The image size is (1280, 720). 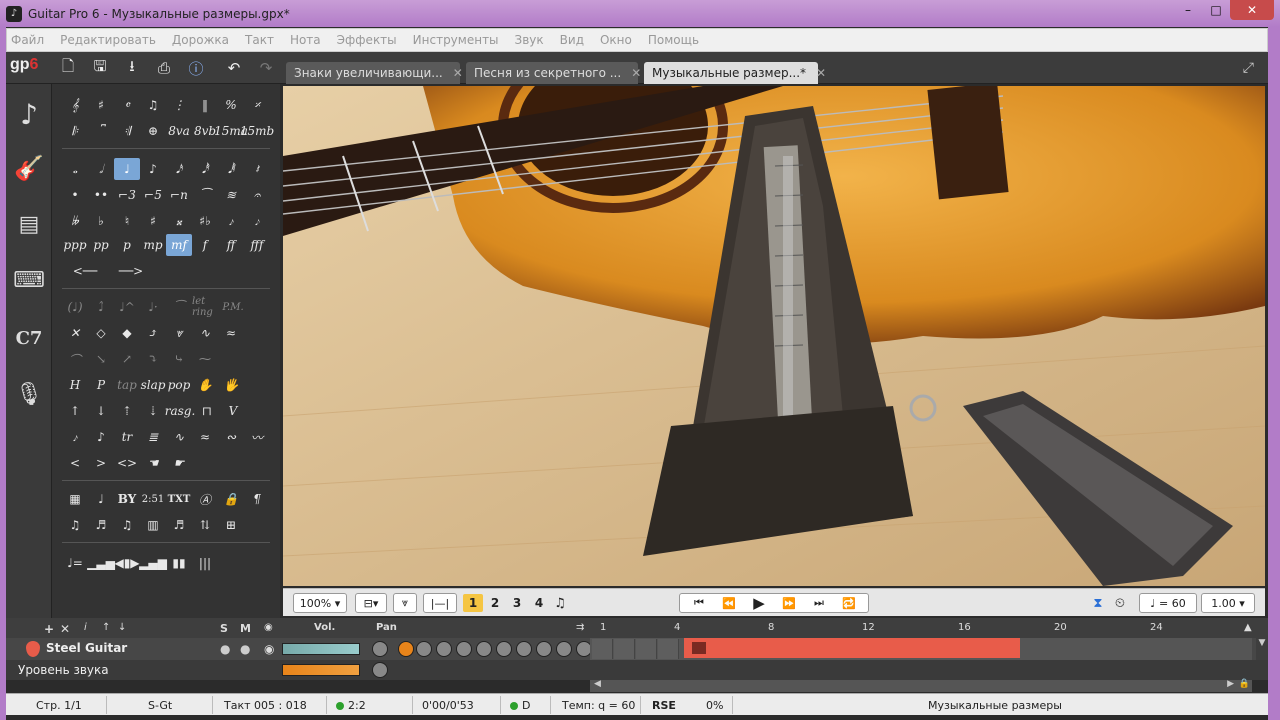 I want to click on volume-slider, so click(x=321, y=649).